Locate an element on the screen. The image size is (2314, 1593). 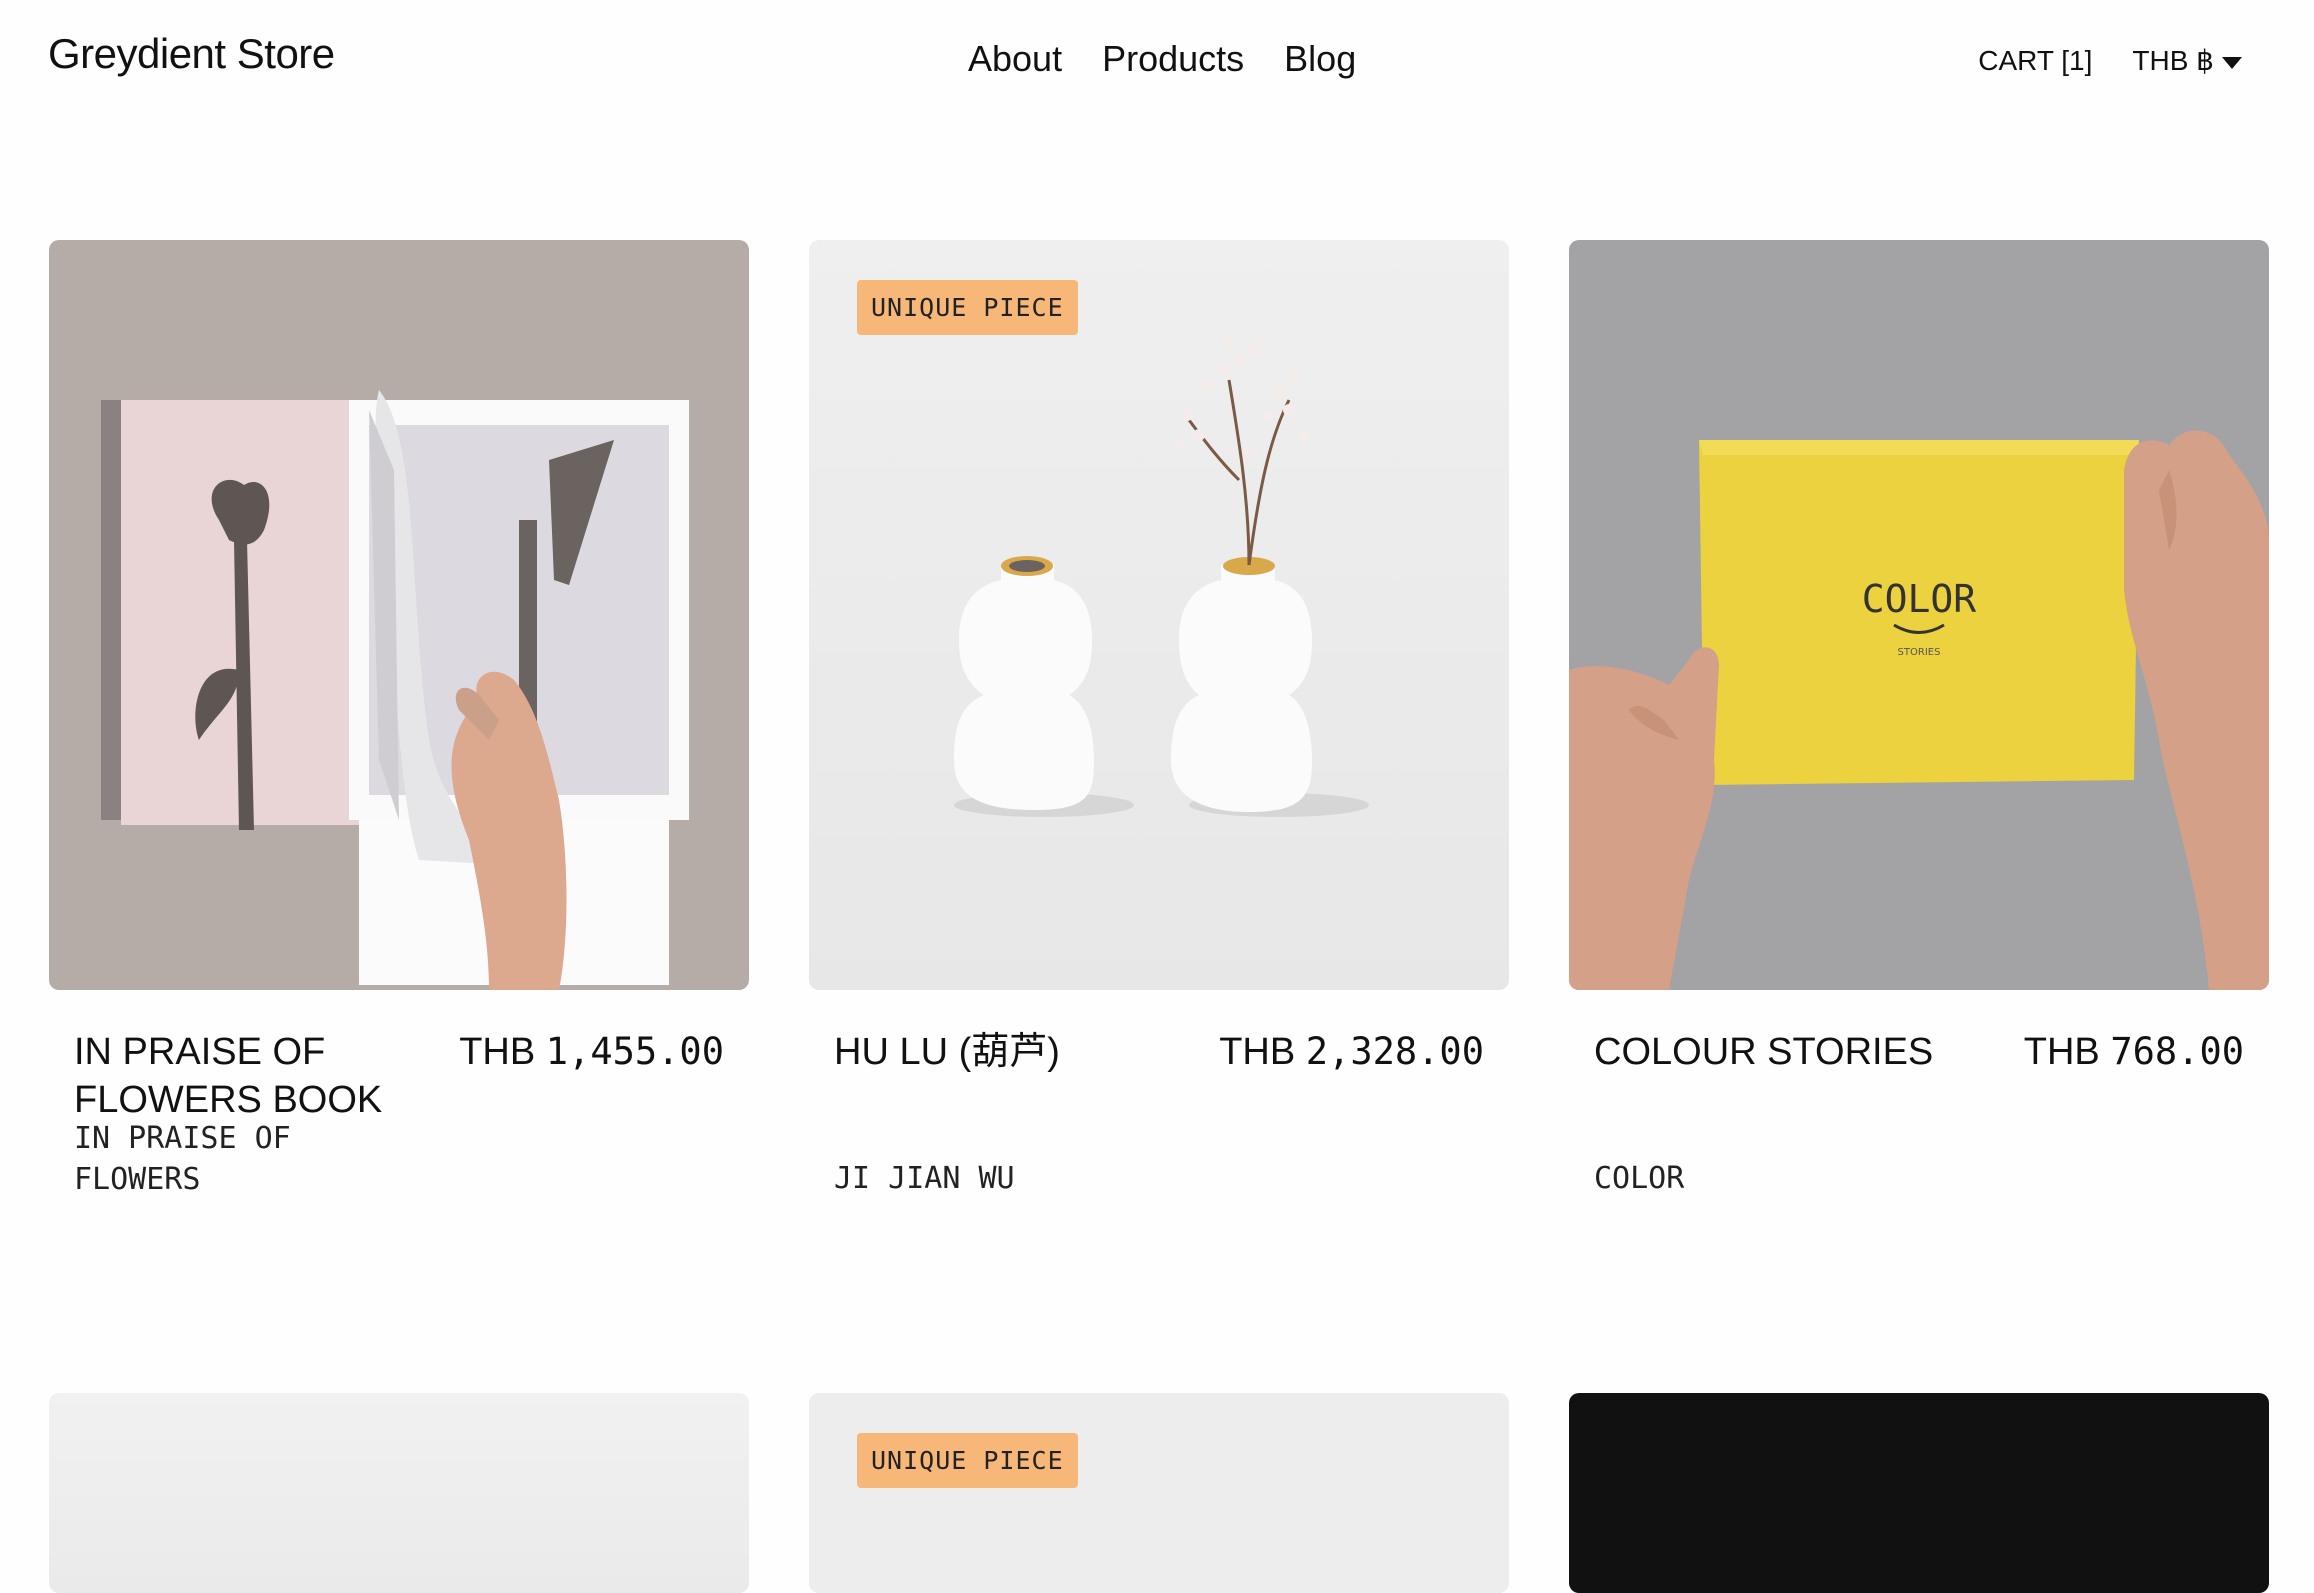
product-title: HU LU (葫芦) is located at coordinates (1004, 1052).